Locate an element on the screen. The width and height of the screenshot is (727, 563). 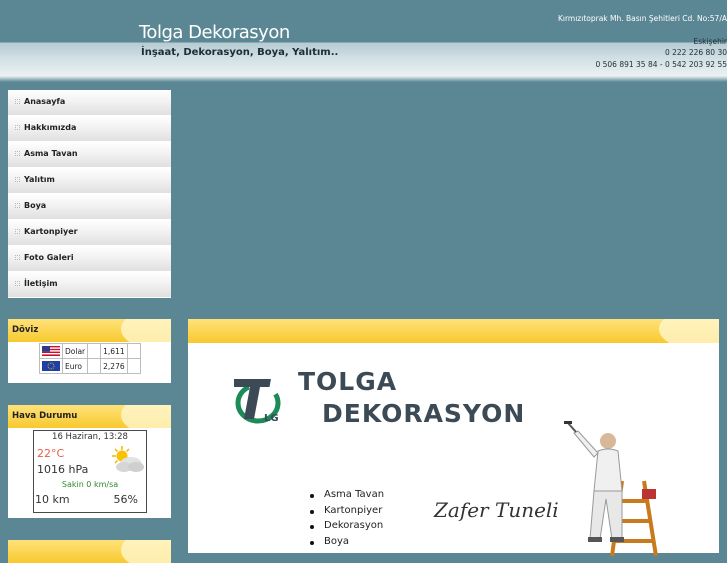
nav-item-iletisim: İletişim is located at coordinates (89, 285).